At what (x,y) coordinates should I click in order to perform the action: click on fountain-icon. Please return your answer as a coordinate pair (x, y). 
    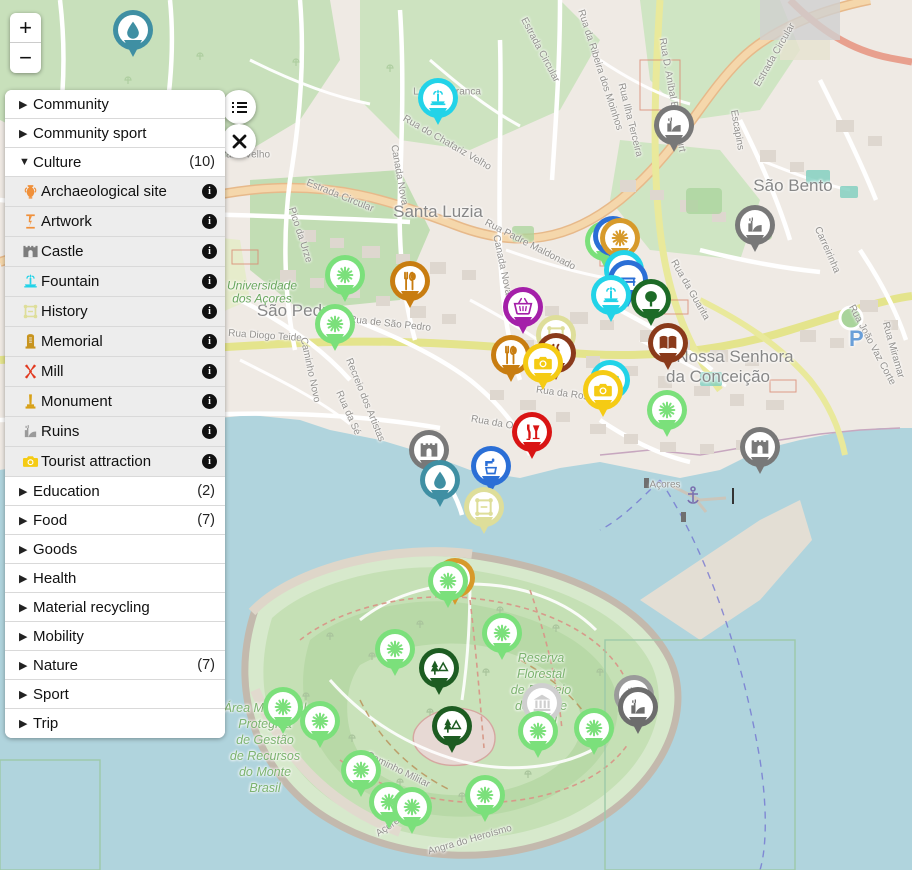
    Looking at the image, I should click on (438, 98).